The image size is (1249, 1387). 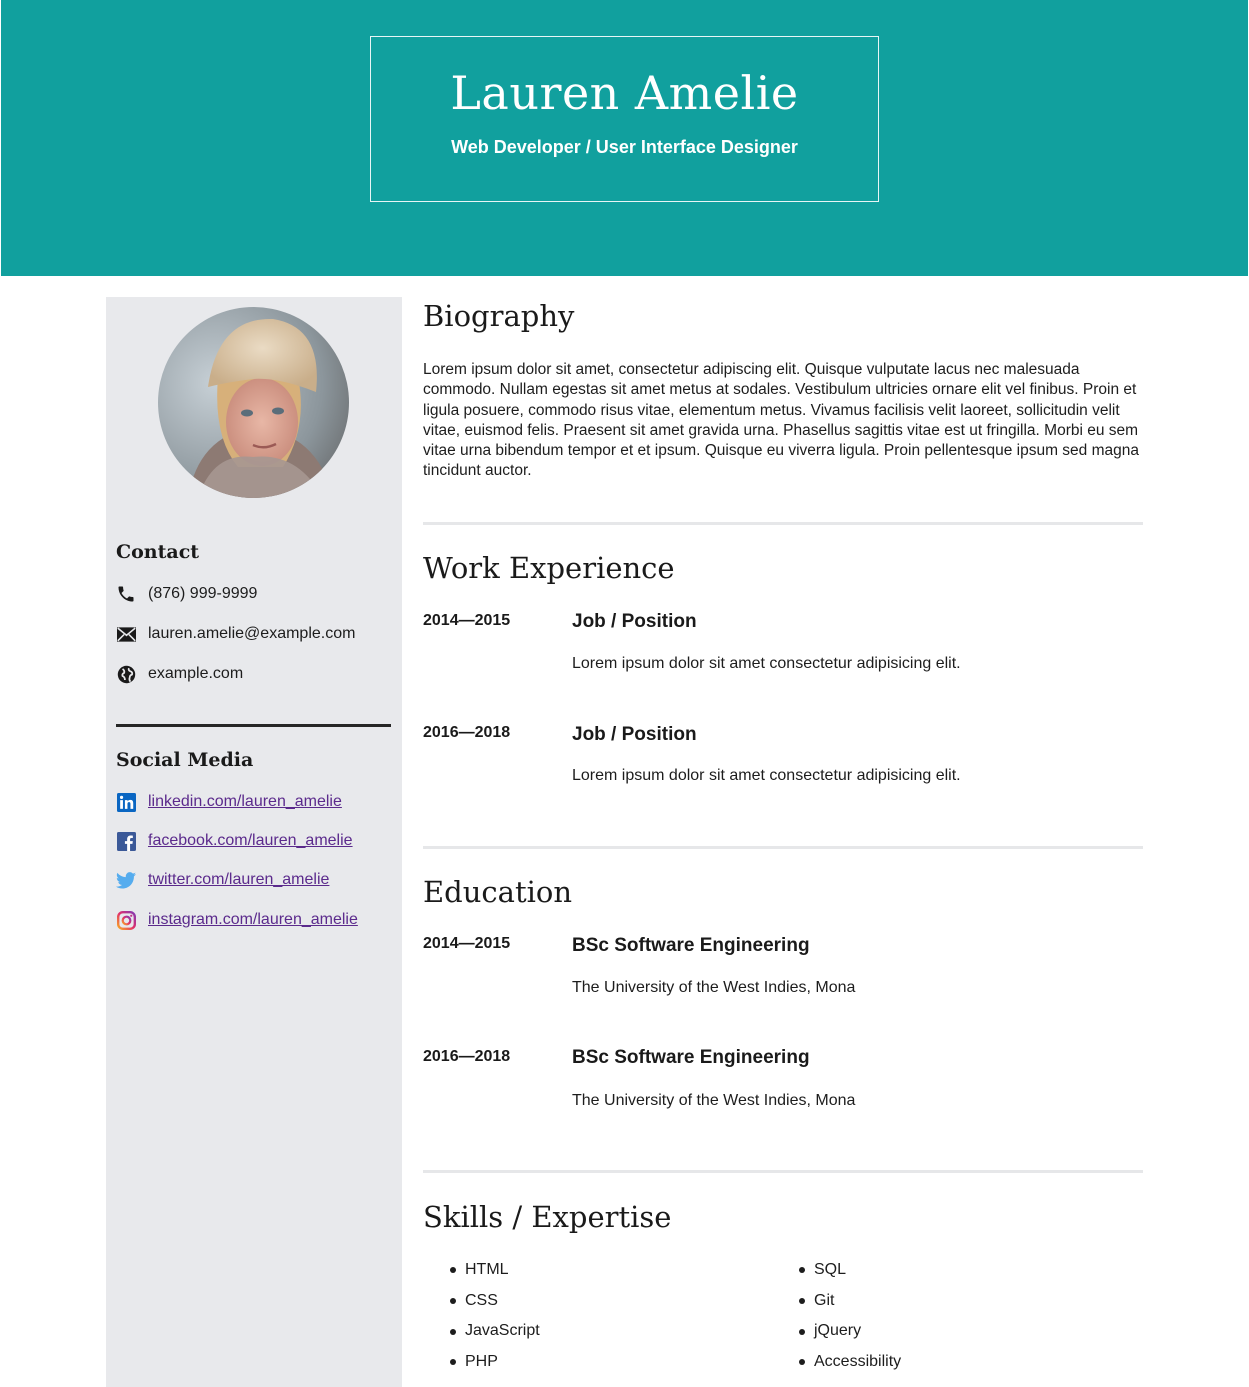 I want to click on twitter-link: twitter.com/lauren_amelie, so click(x=238, y=880).